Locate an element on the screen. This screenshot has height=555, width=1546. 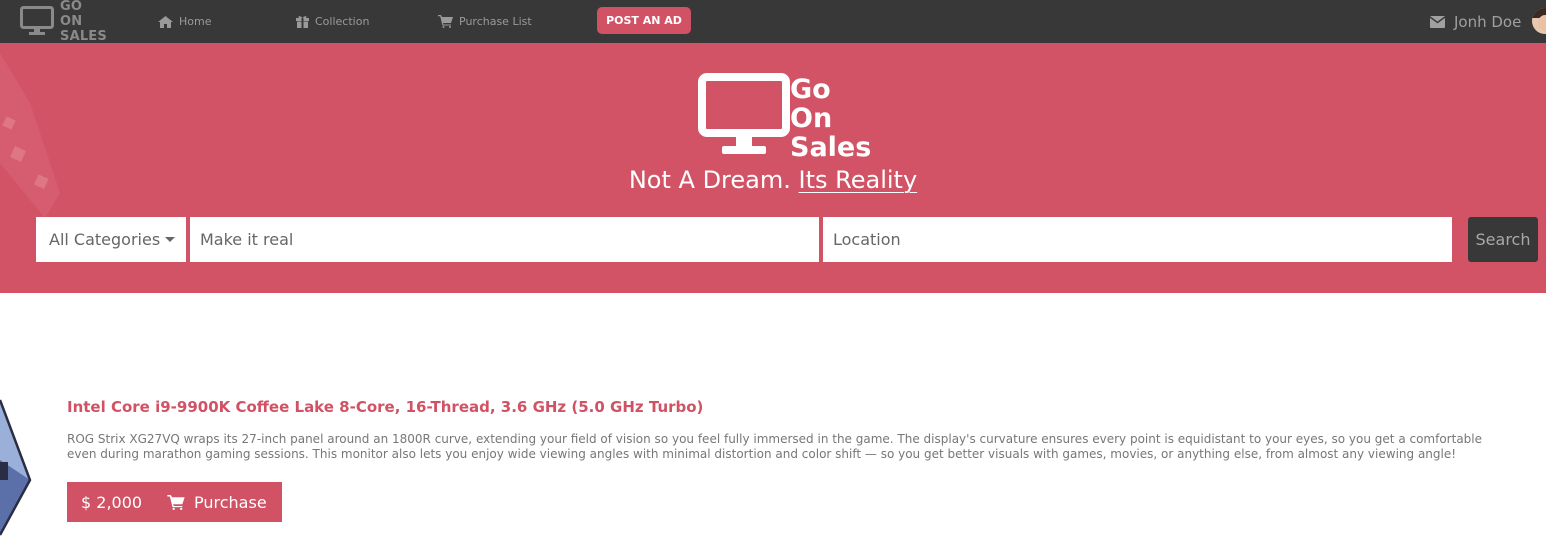
brand-line: SALES is located at coordinates (83, 36).